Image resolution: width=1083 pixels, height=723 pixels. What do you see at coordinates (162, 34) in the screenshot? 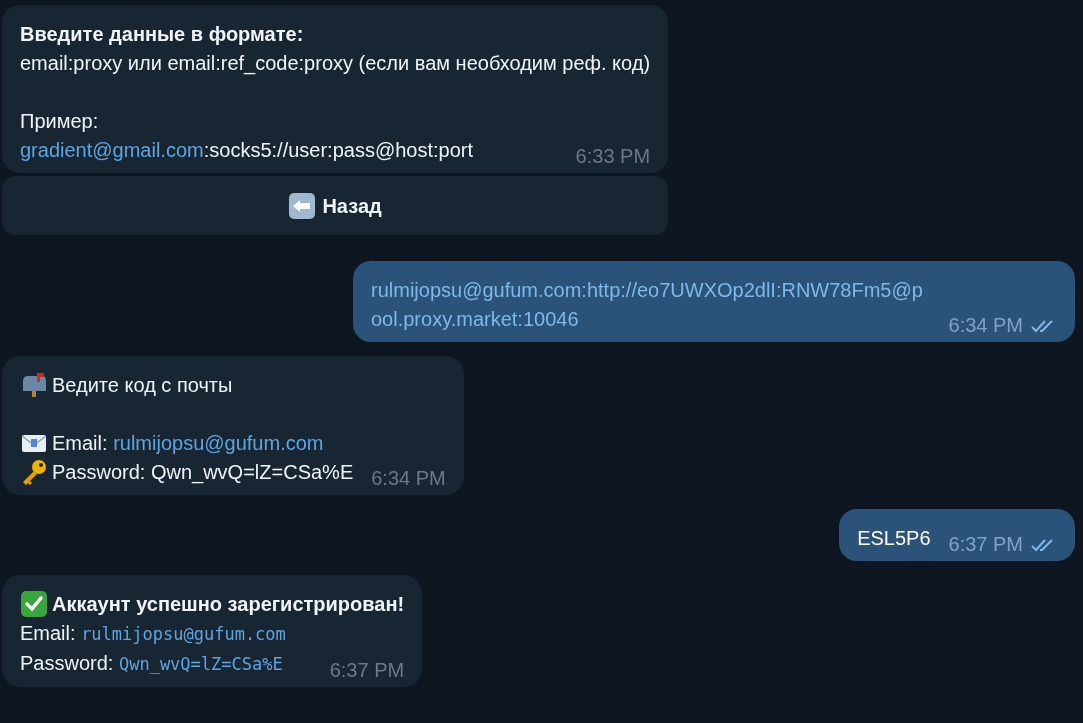
I see `message-text: Введите данные в формате:` at bounding box center [162, 34].